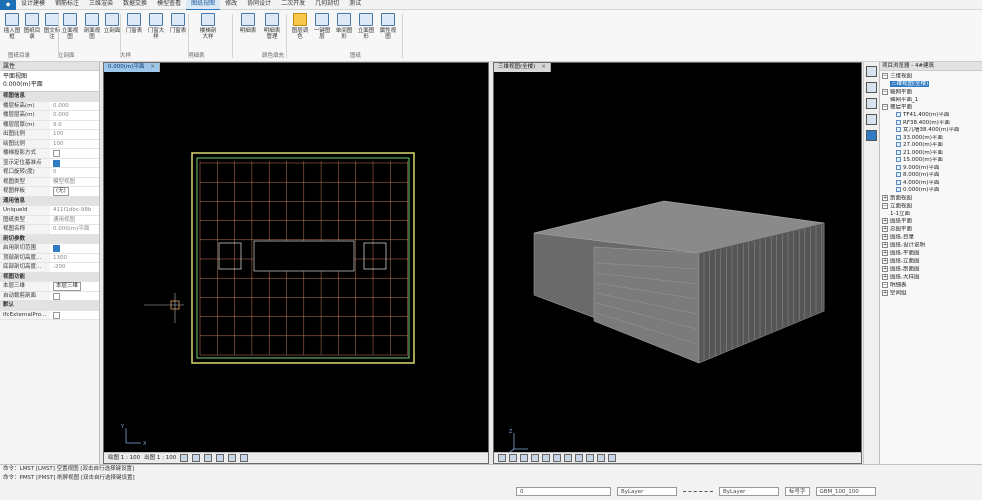  Describe the element at coordinates (535, 458) in the screenshot. I see `shading-icon` at that location.